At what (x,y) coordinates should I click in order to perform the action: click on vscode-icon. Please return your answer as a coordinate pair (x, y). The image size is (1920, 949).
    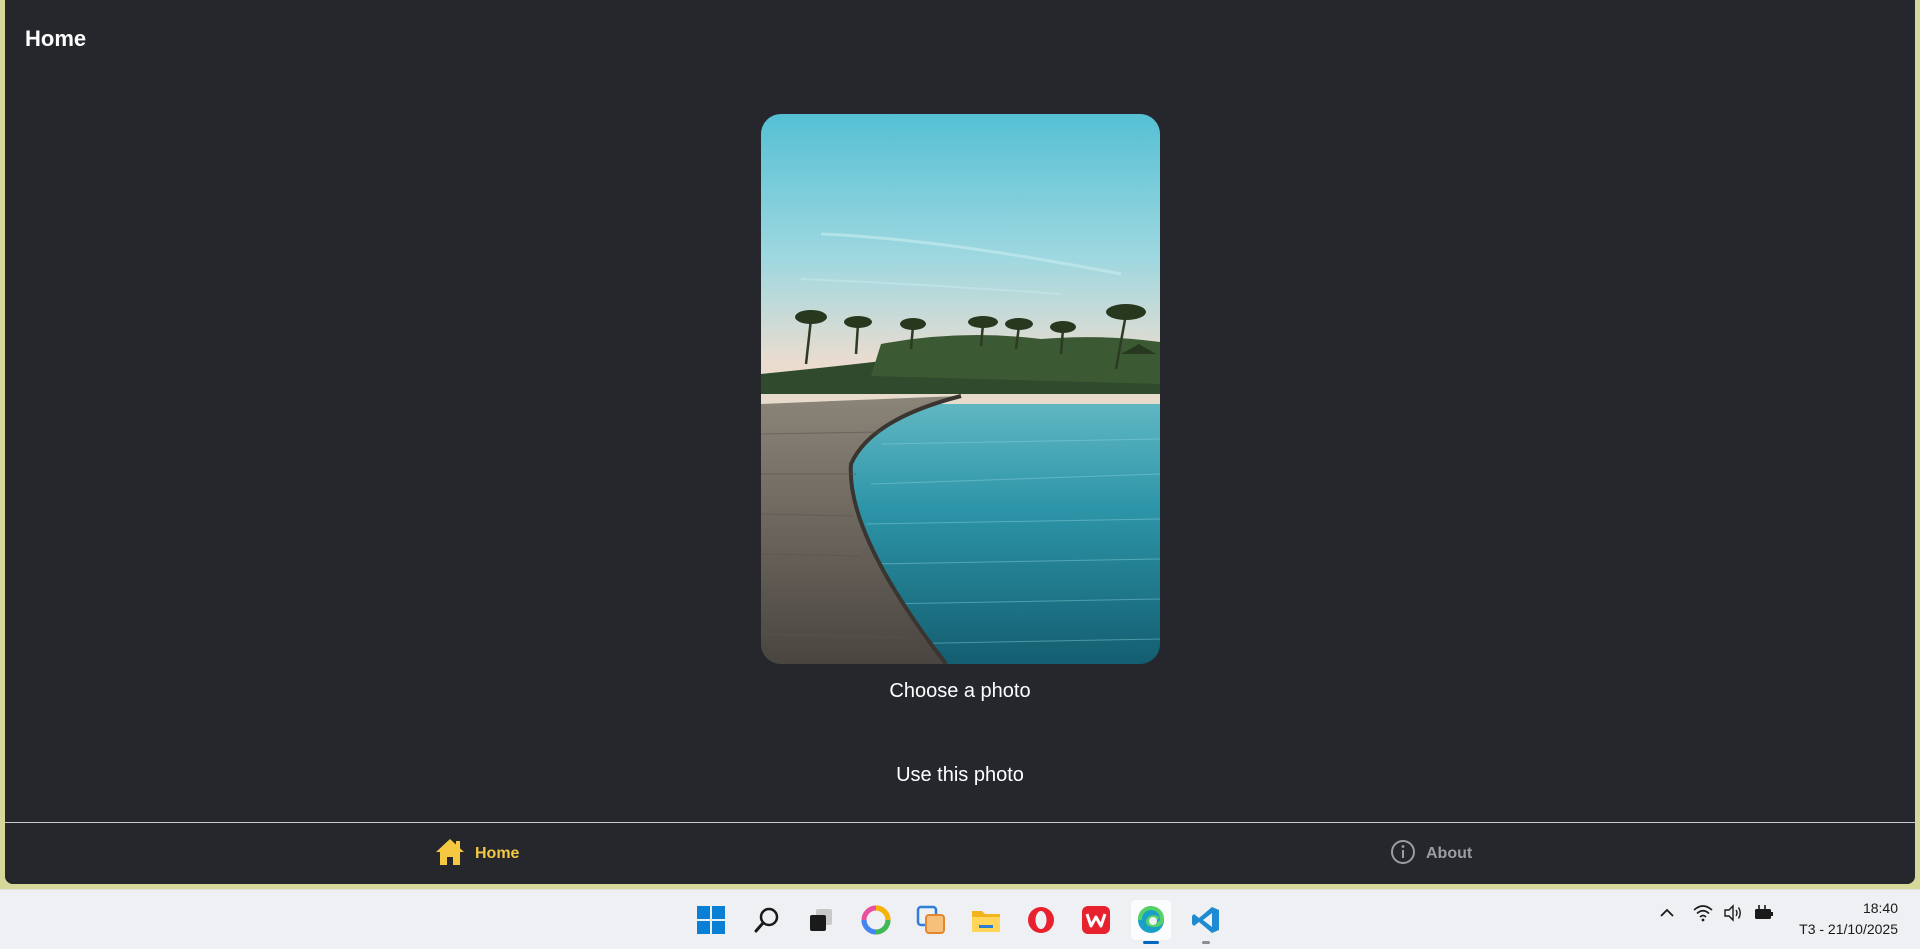
    Looking at the image, I should click on (1206, 922).